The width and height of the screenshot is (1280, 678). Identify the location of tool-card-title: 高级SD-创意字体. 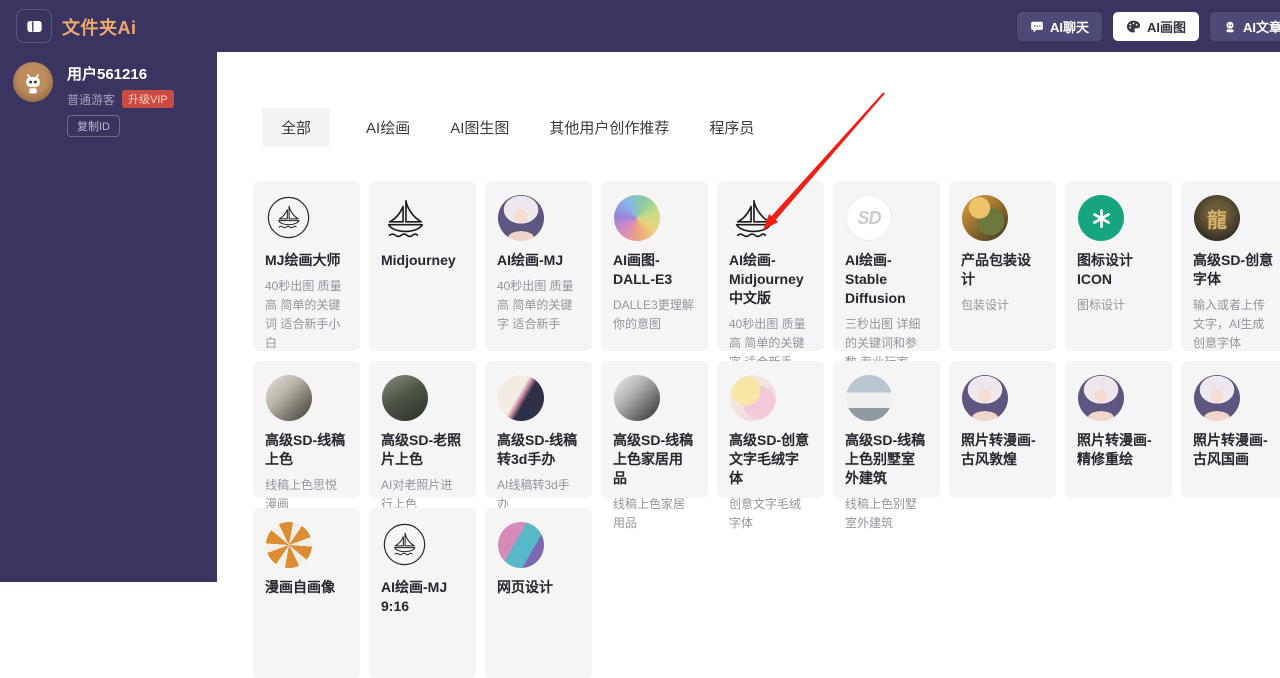
(1233, 269).